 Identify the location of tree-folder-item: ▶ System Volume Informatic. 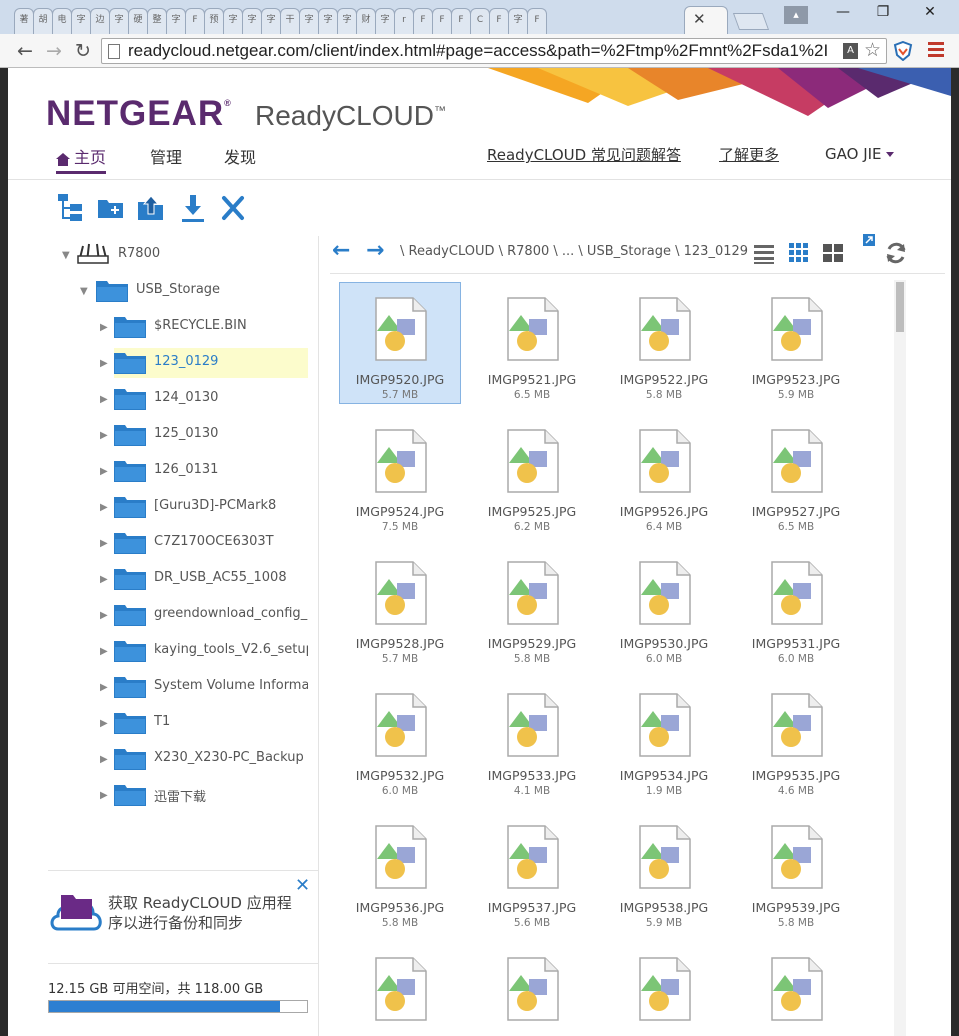
(204, 687).